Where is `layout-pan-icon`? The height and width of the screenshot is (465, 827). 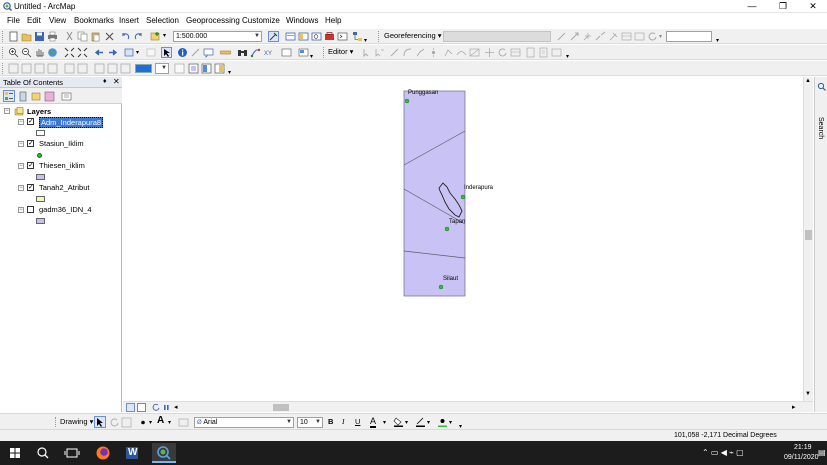
layout-pan-icon is located at coordinates (39, 68).